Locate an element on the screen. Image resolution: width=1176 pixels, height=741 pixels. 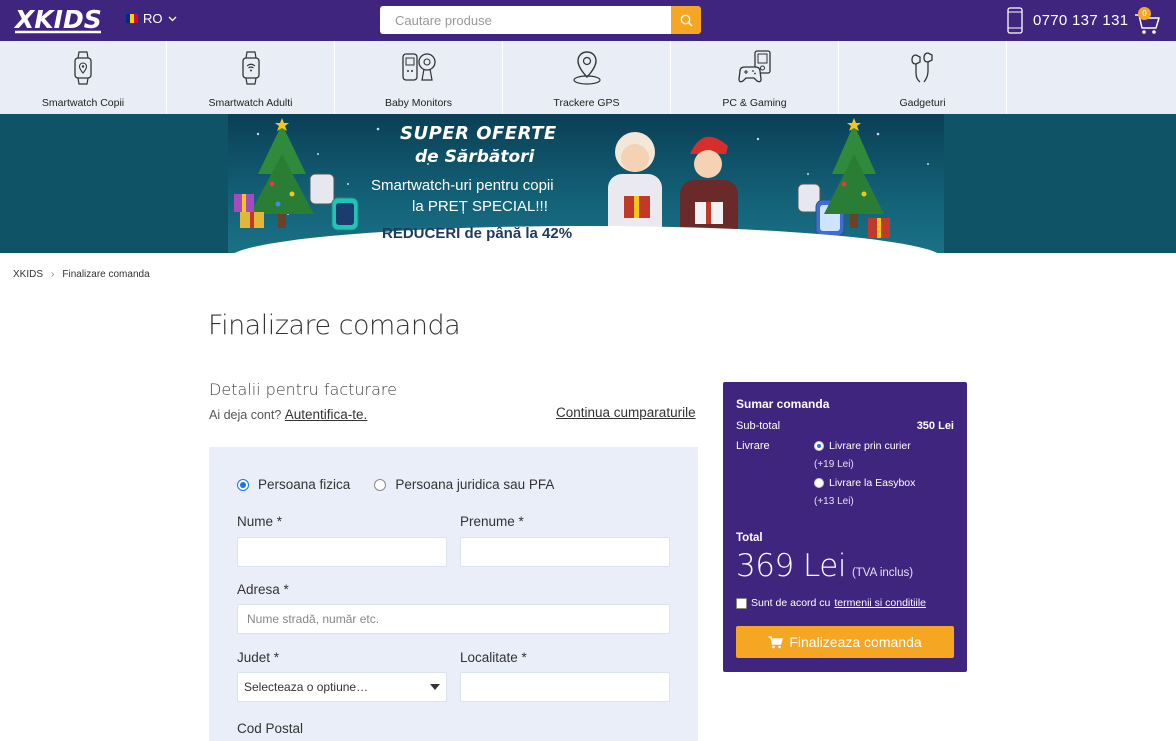
romania-flag-icon is located at coordinates (132, 18).